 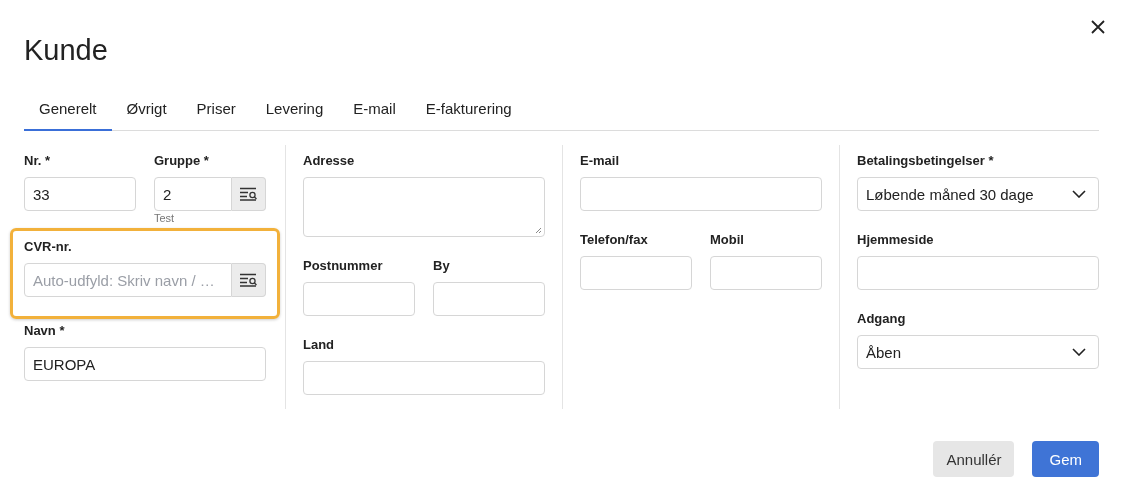 What do you see at coordinates (329, 161) in the screenshot?
I see `field-label: Adresse` at bounding box center [329, 161].